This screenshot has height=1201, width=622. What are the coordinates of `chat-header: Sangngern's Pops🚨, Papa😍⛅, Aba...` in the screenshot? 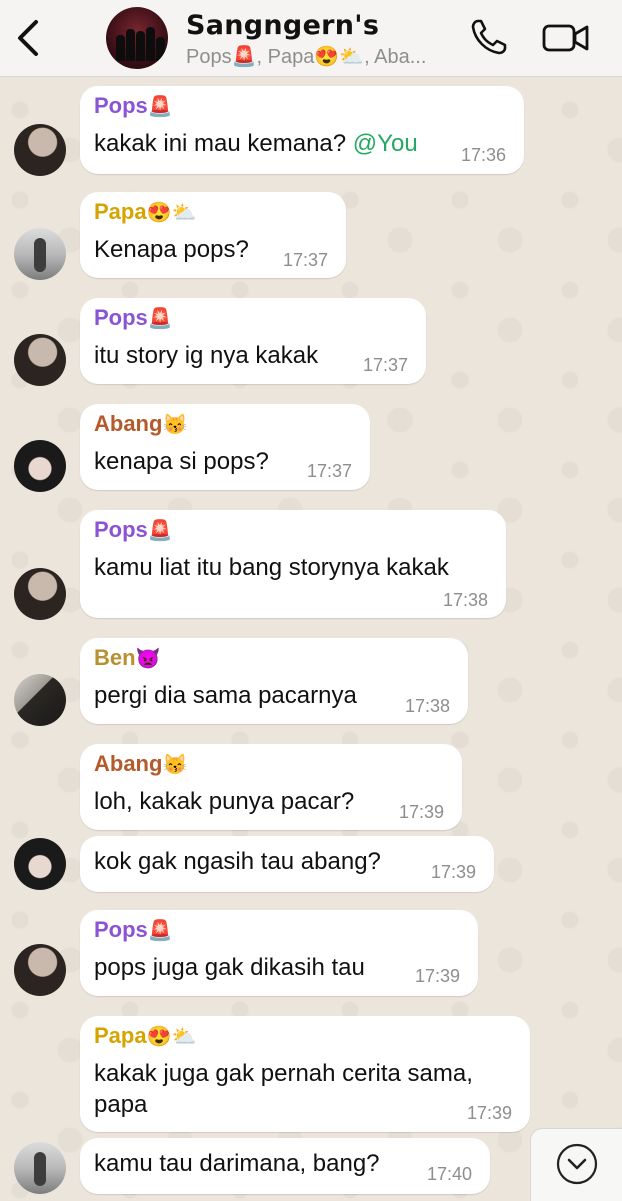 It's located at (311, 38).